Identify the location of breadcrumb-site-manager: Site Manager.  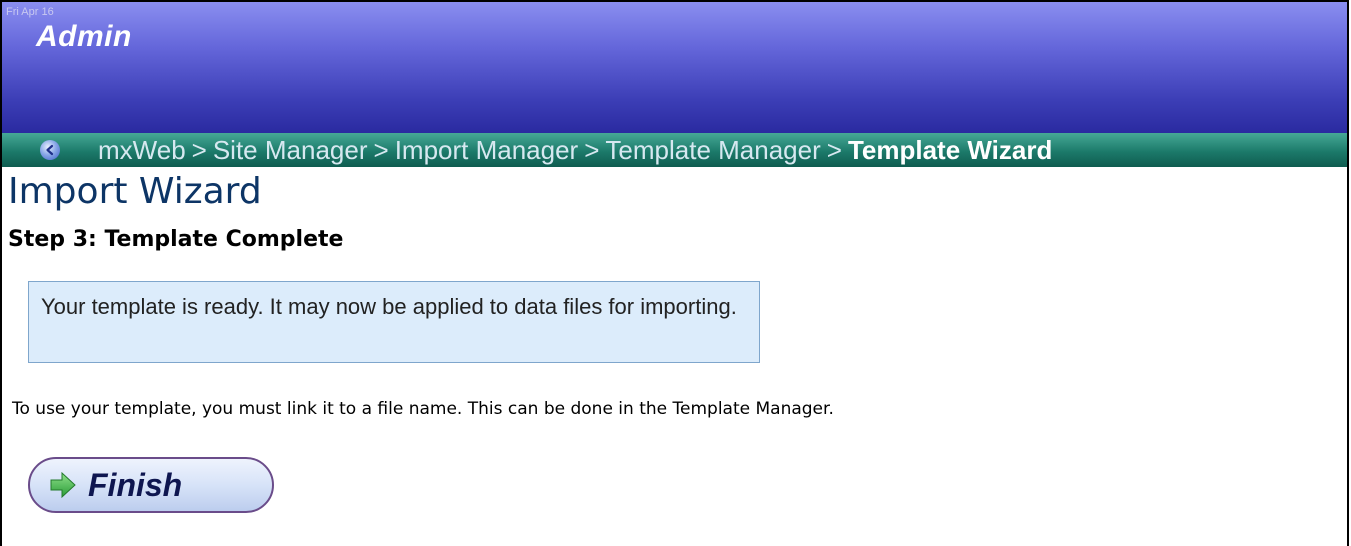
(290, 150).